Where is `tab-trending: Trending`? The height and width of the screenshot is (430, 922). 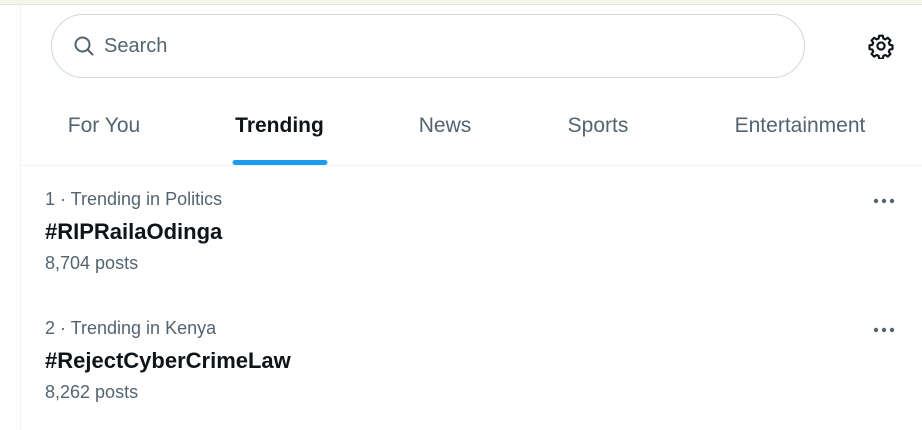
tab-trending: Trending is located at coordinates (279, 125).